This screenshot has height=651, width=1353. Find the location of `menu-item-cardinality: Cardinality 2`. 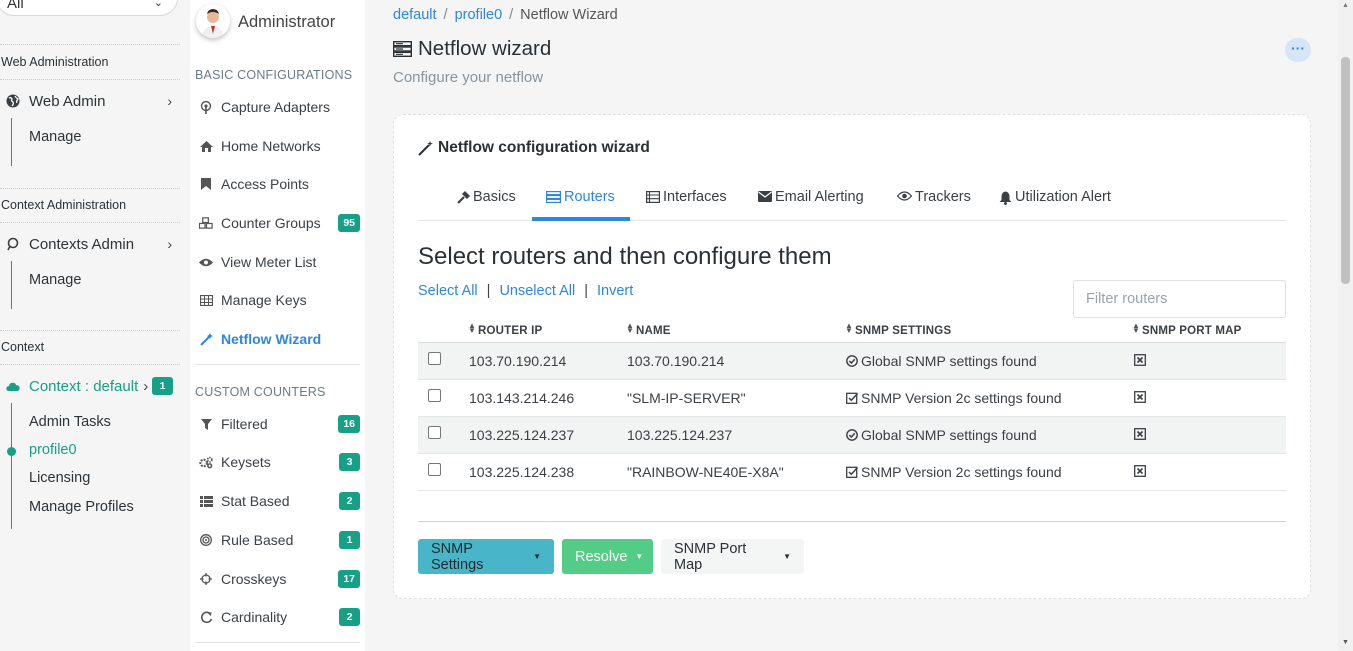

menu-item-cardinality: Cardinality 2 is located at coordinates (277, 617).